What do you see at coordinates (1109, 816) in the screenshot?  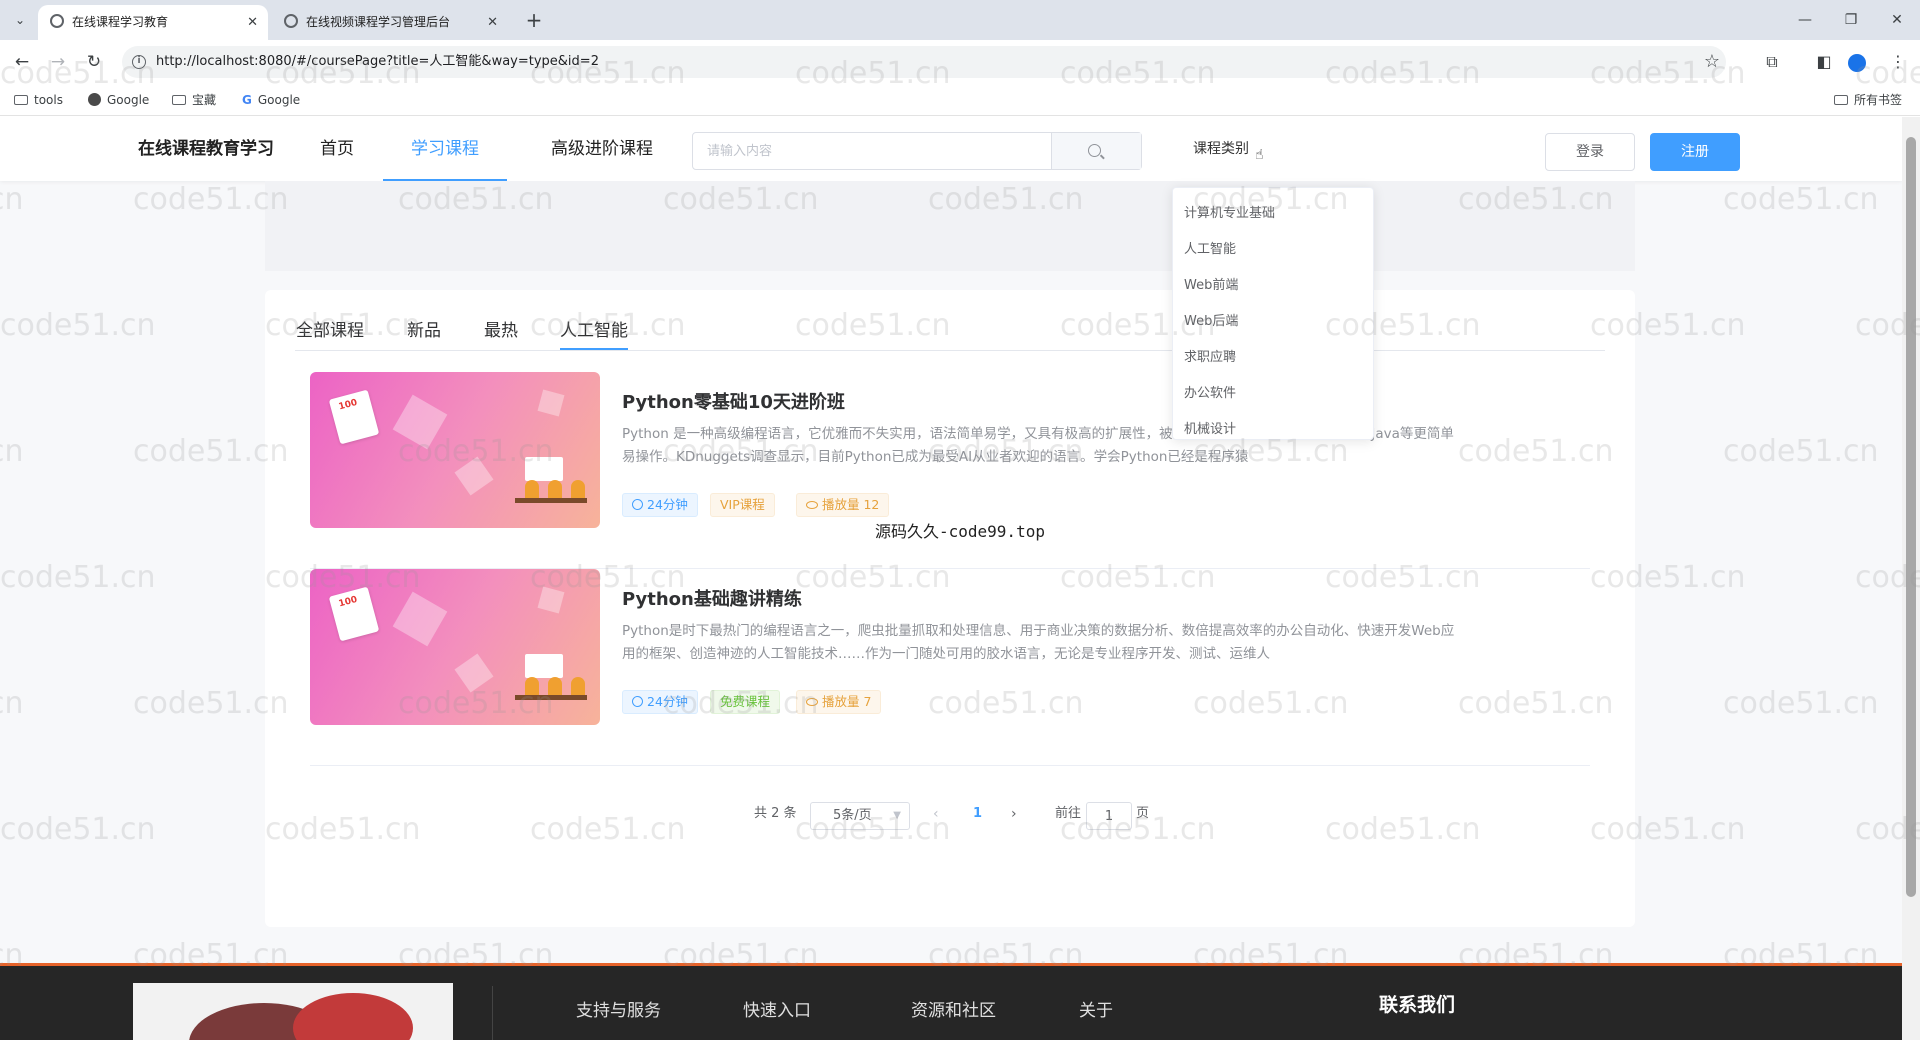 I see `goto-page-input` at bounding box center [1109, 816].